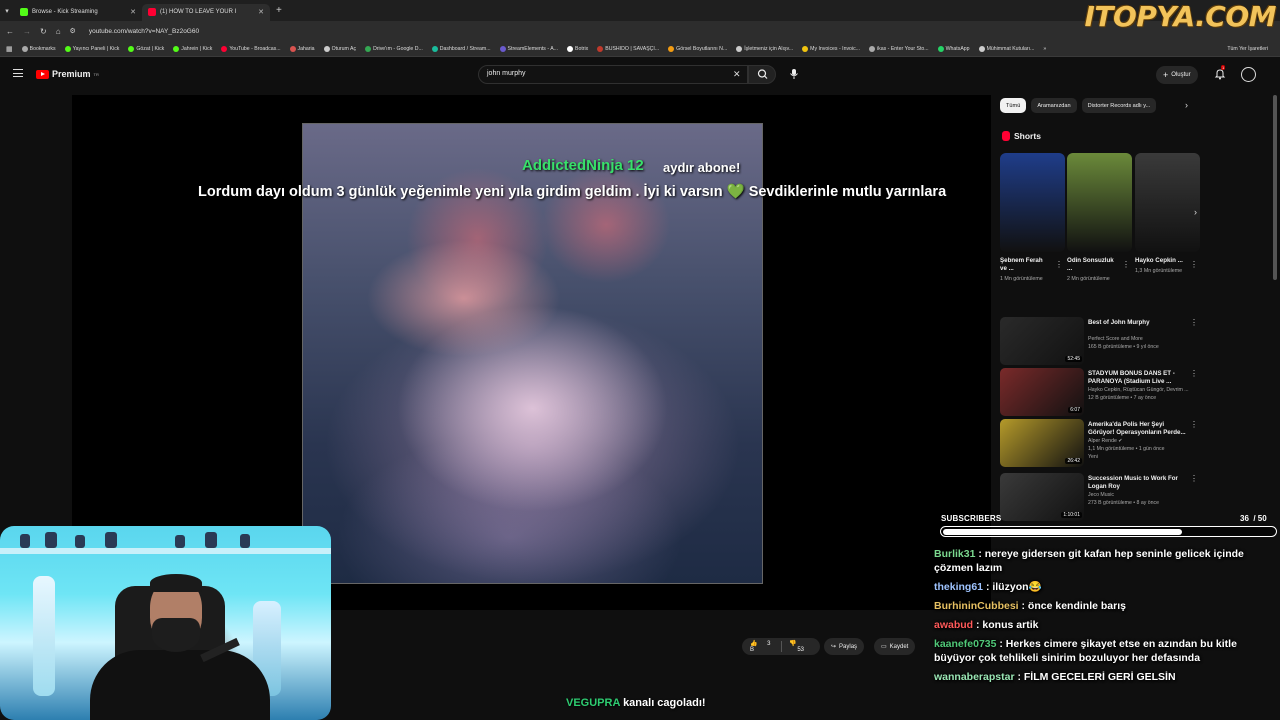 Image resolution: width=1280 pixels, height=720 pixels. Describe the element at coordinates (976, 606) in the screenshot. I see `chat-username: BurhininCubbesi` at that location.